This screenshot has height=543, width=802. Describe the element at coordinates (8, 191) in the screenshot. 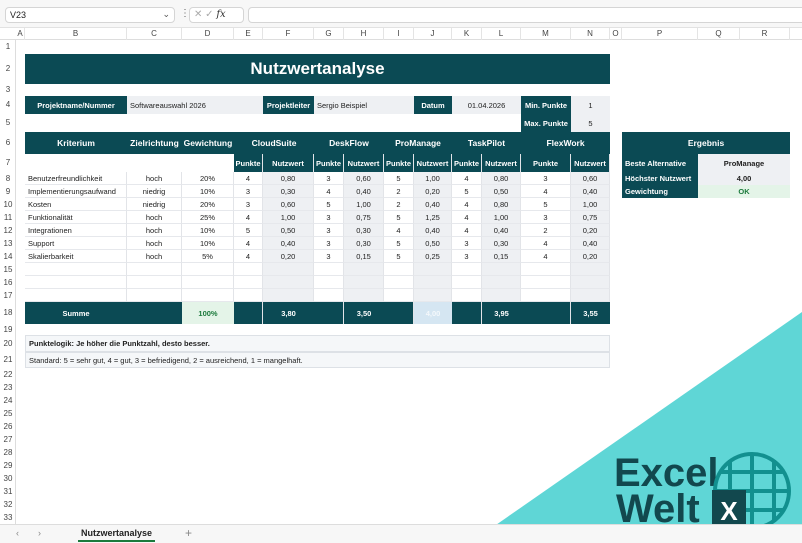

I see `row-header: 9` at that location.